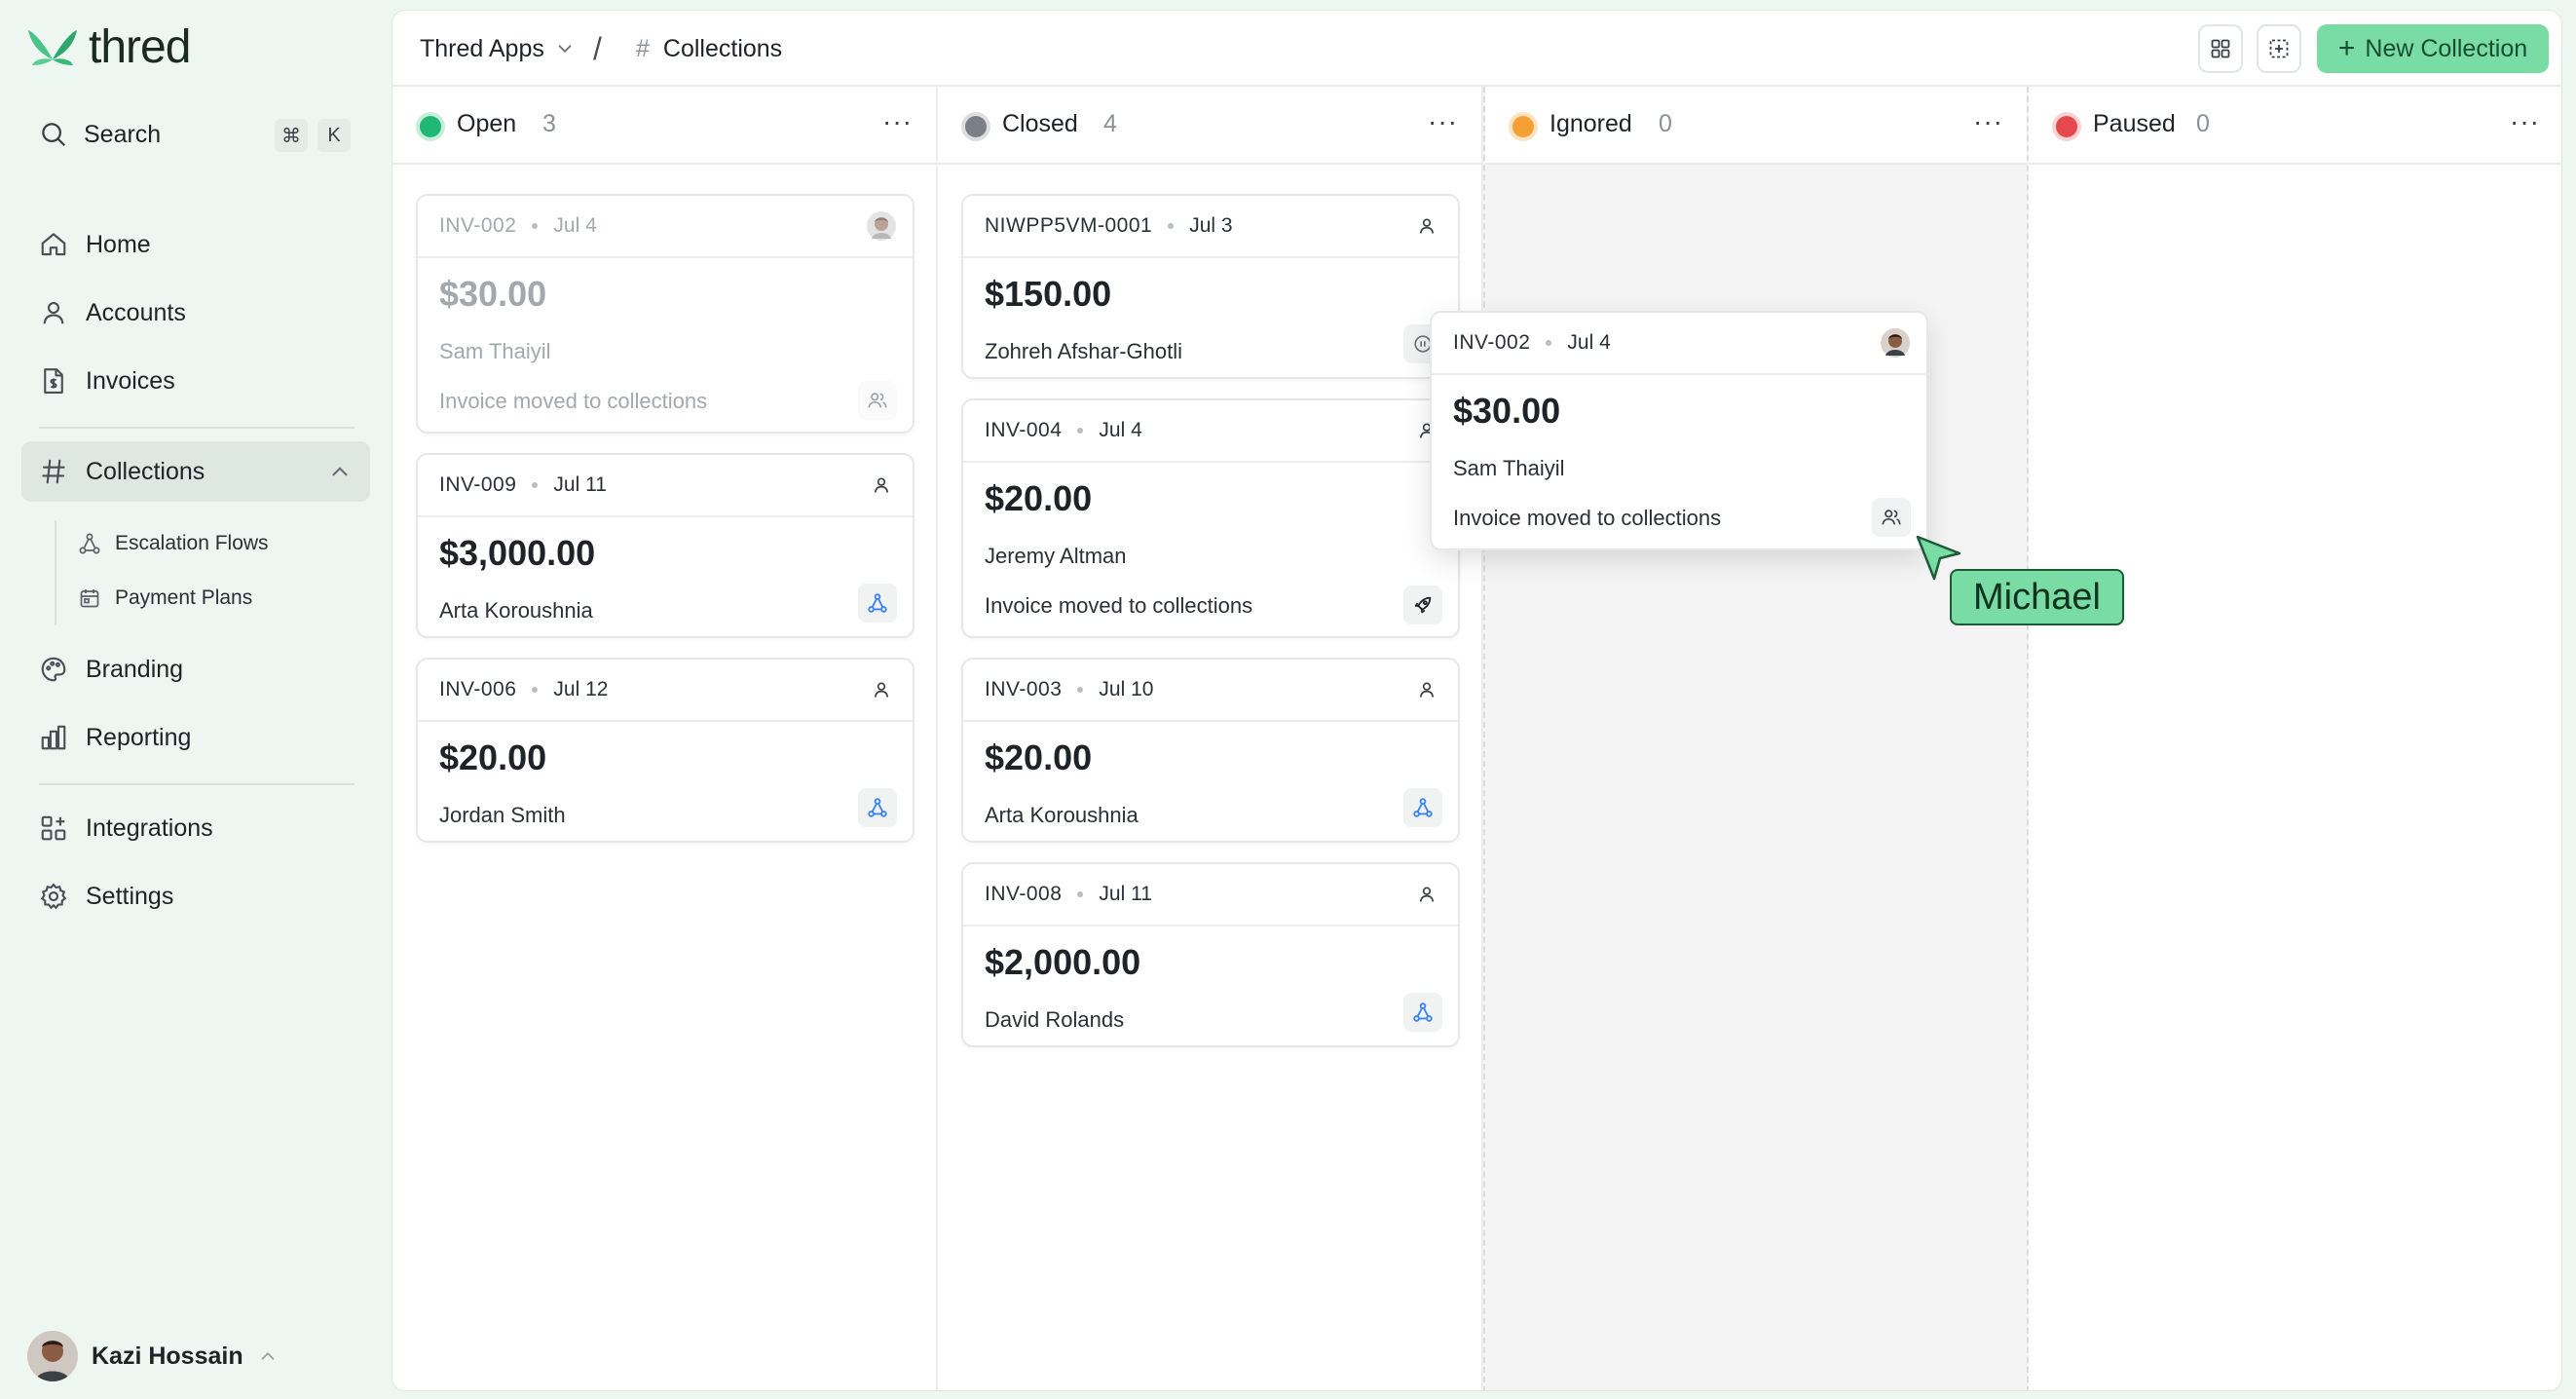  What do you see at coordinates (565, 49) in the screenshot?
I see `chevron-down-icon` at bounding box center [565, 49].